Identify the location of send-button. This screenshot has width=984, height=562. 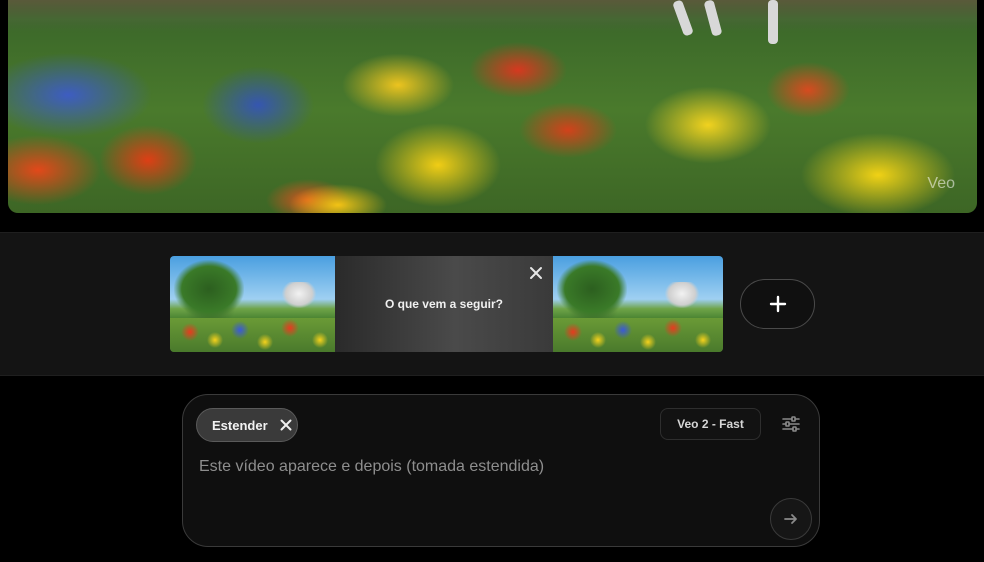
(791, 519).